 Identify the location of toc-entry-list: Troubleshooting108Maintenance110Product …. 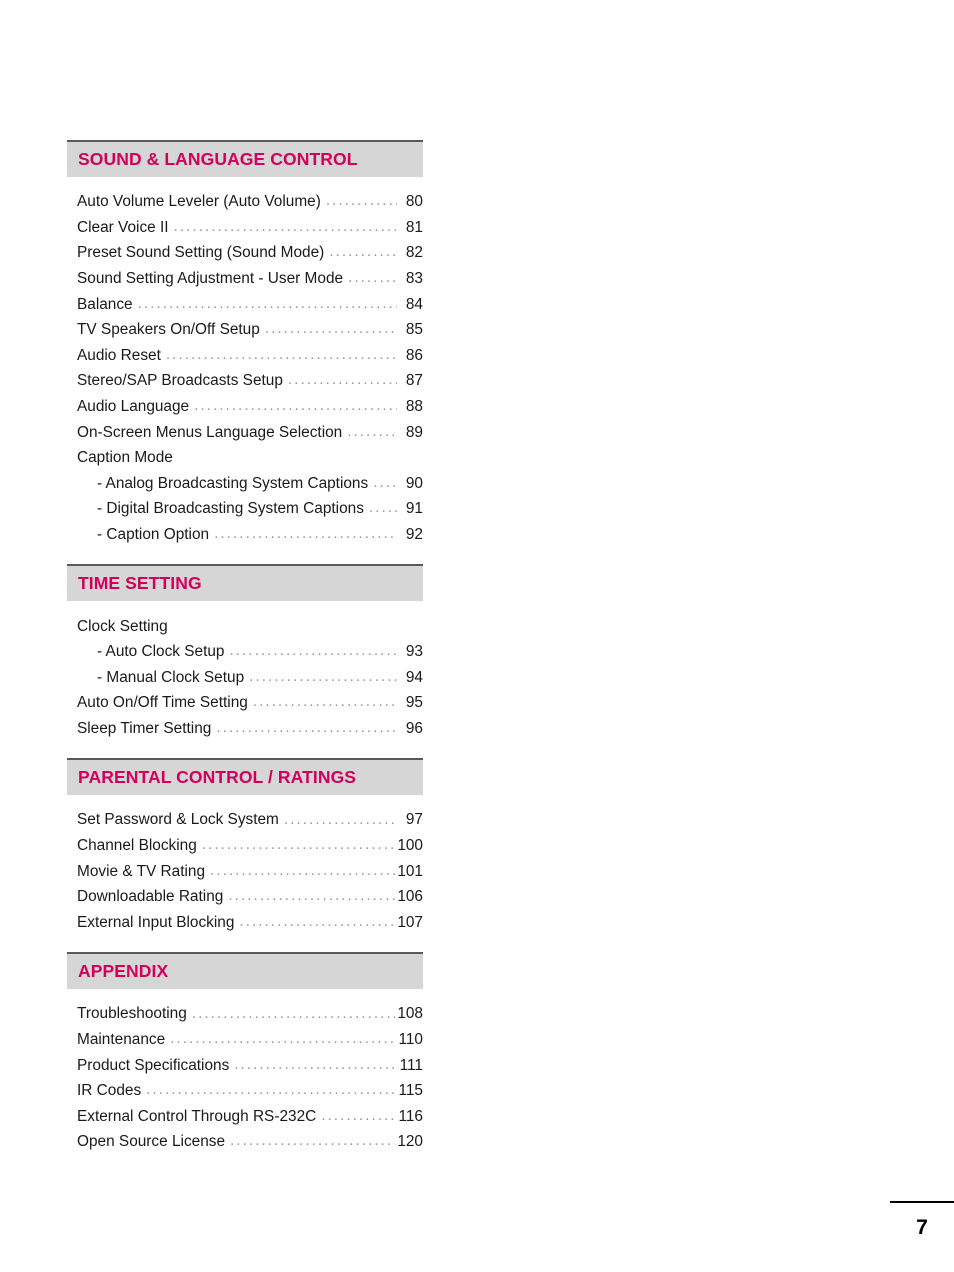
(245, 1069).